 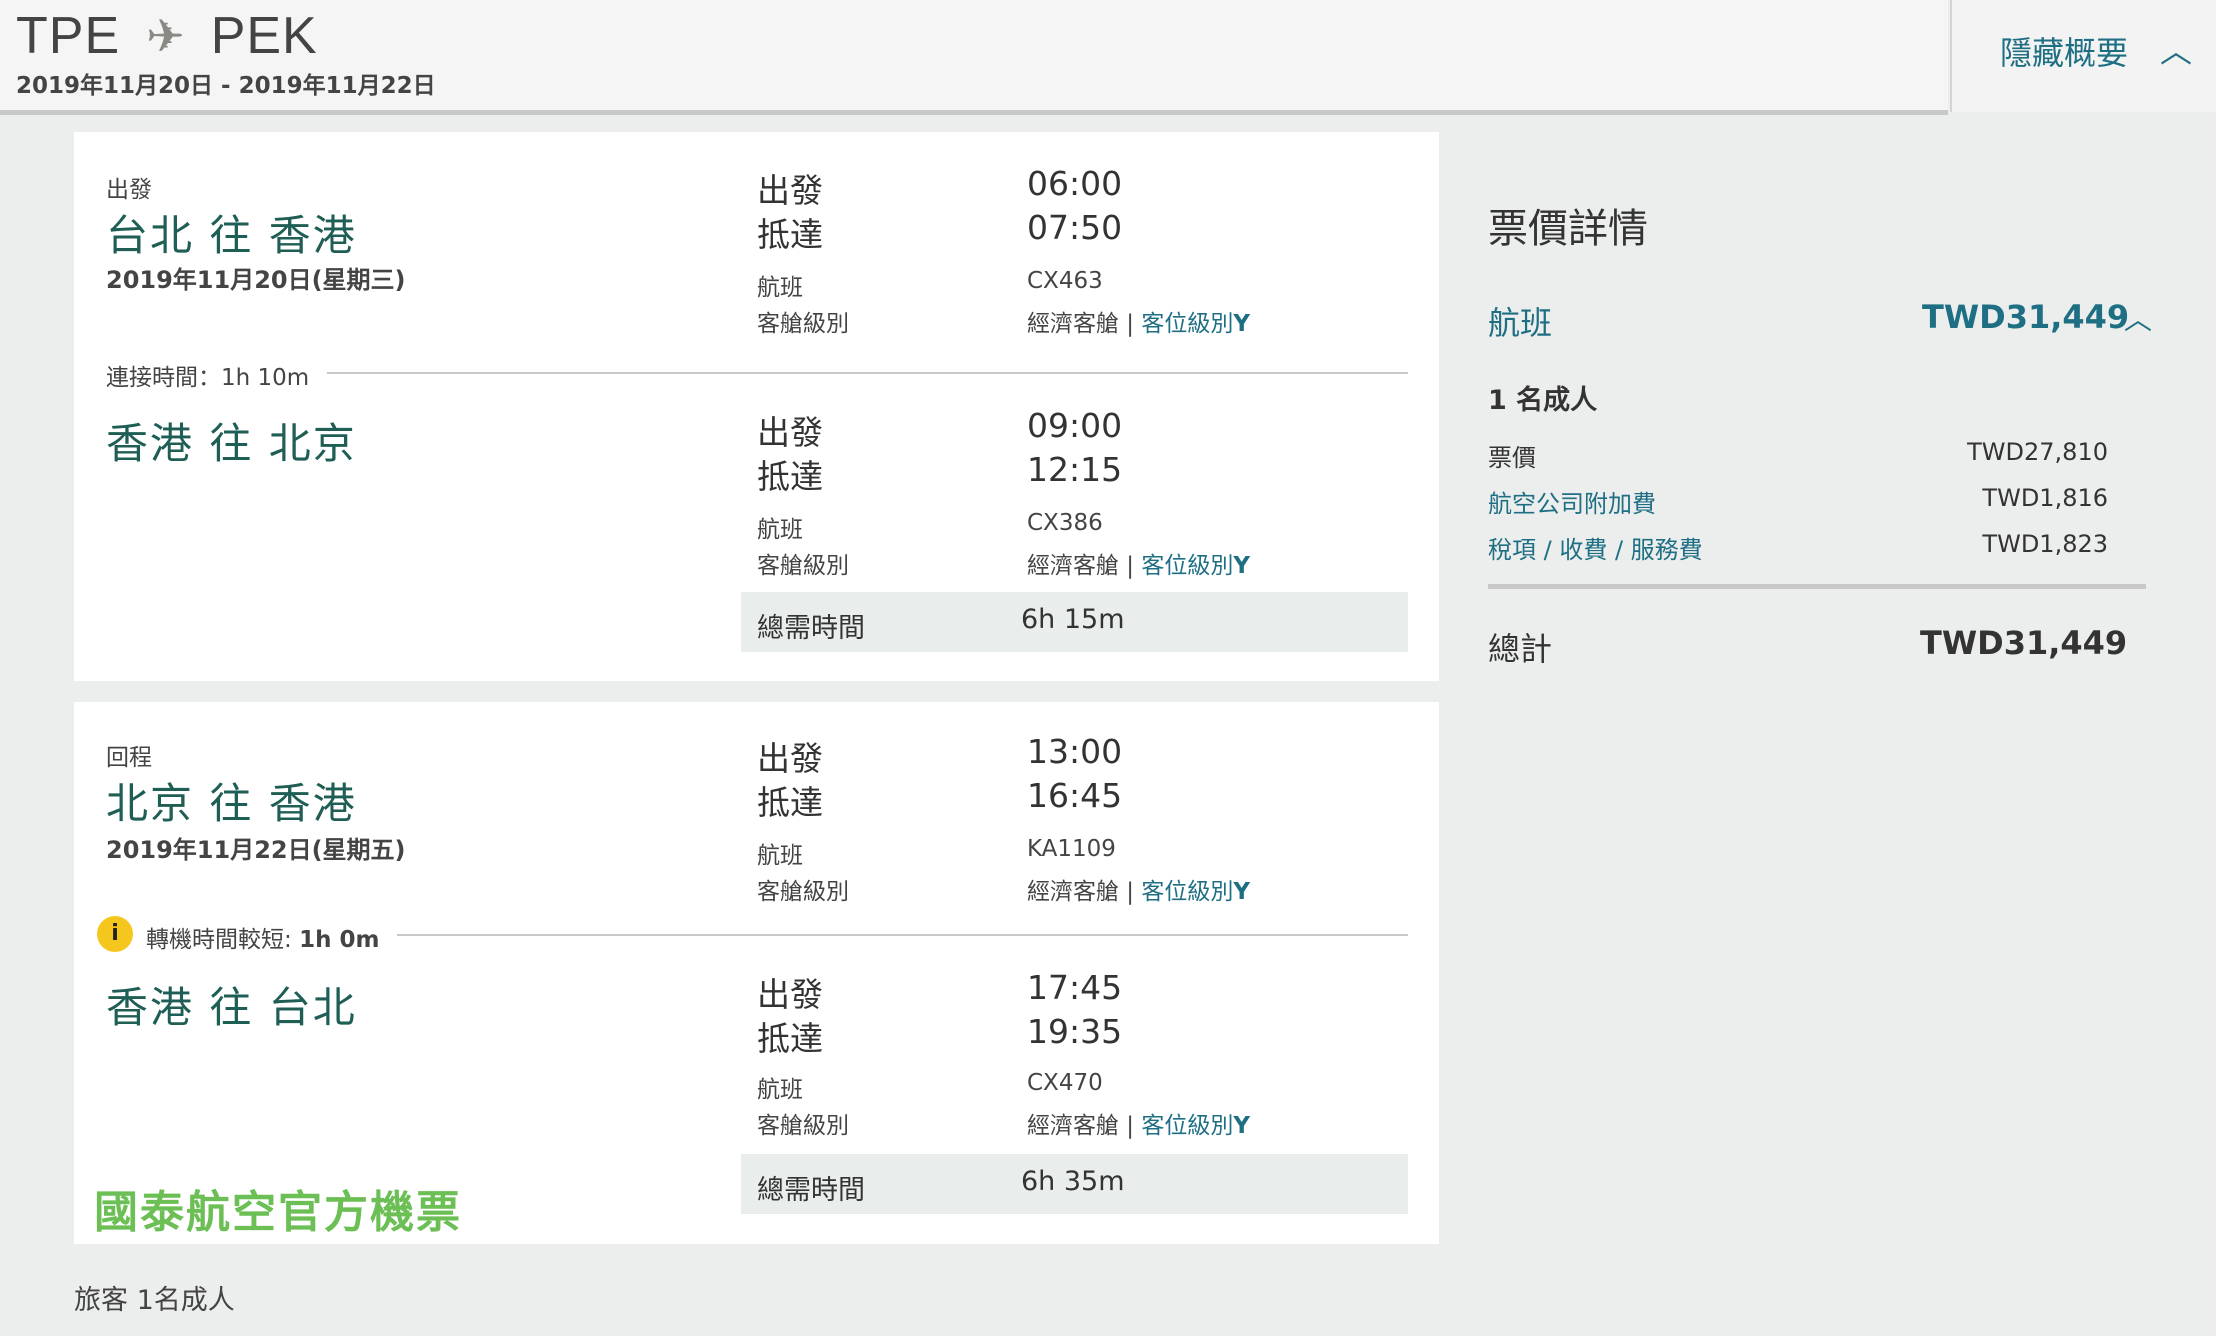 What do you see at coordinates (1568, 229) in the screenshot?
I see `price-details-title: 票價詳情` at bounding box center [1568, 229].